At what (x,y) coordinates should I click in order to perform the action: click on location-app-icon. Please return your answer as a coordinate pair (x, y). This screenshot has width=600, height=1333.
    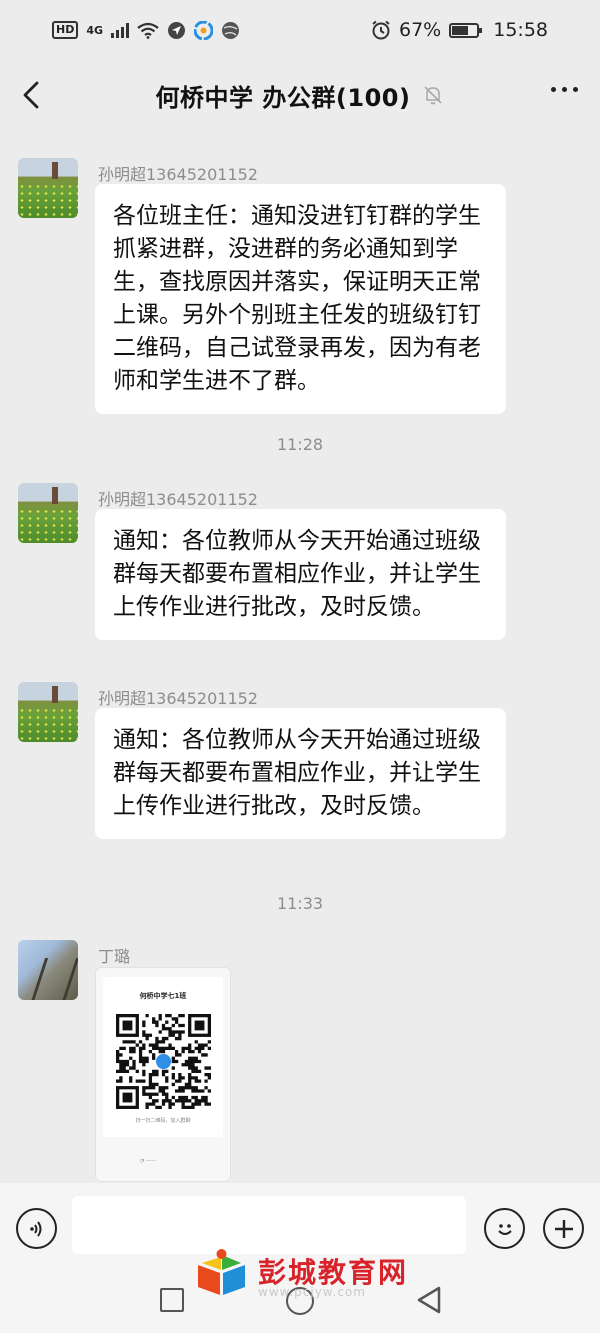
    Looking at the image, I should click on (177, 30).